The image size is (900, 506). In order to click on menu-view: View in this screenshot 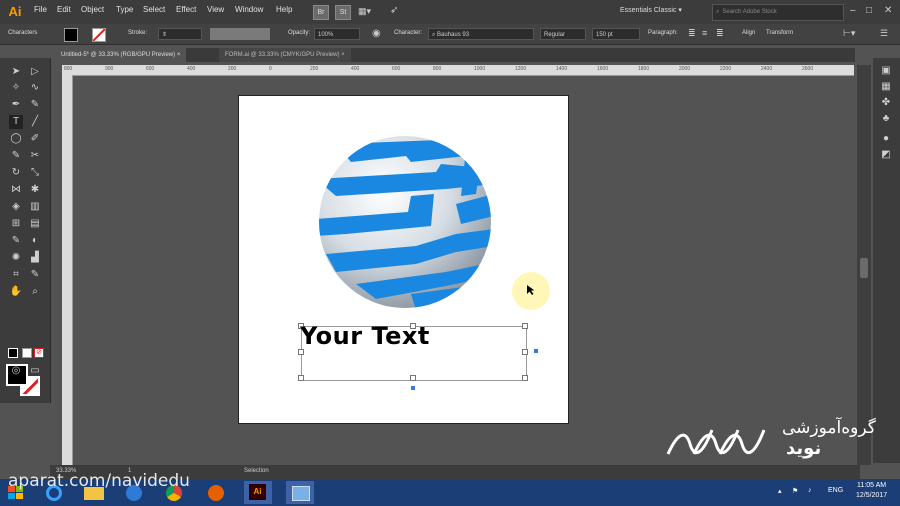, I will do `click(215, 9)`.